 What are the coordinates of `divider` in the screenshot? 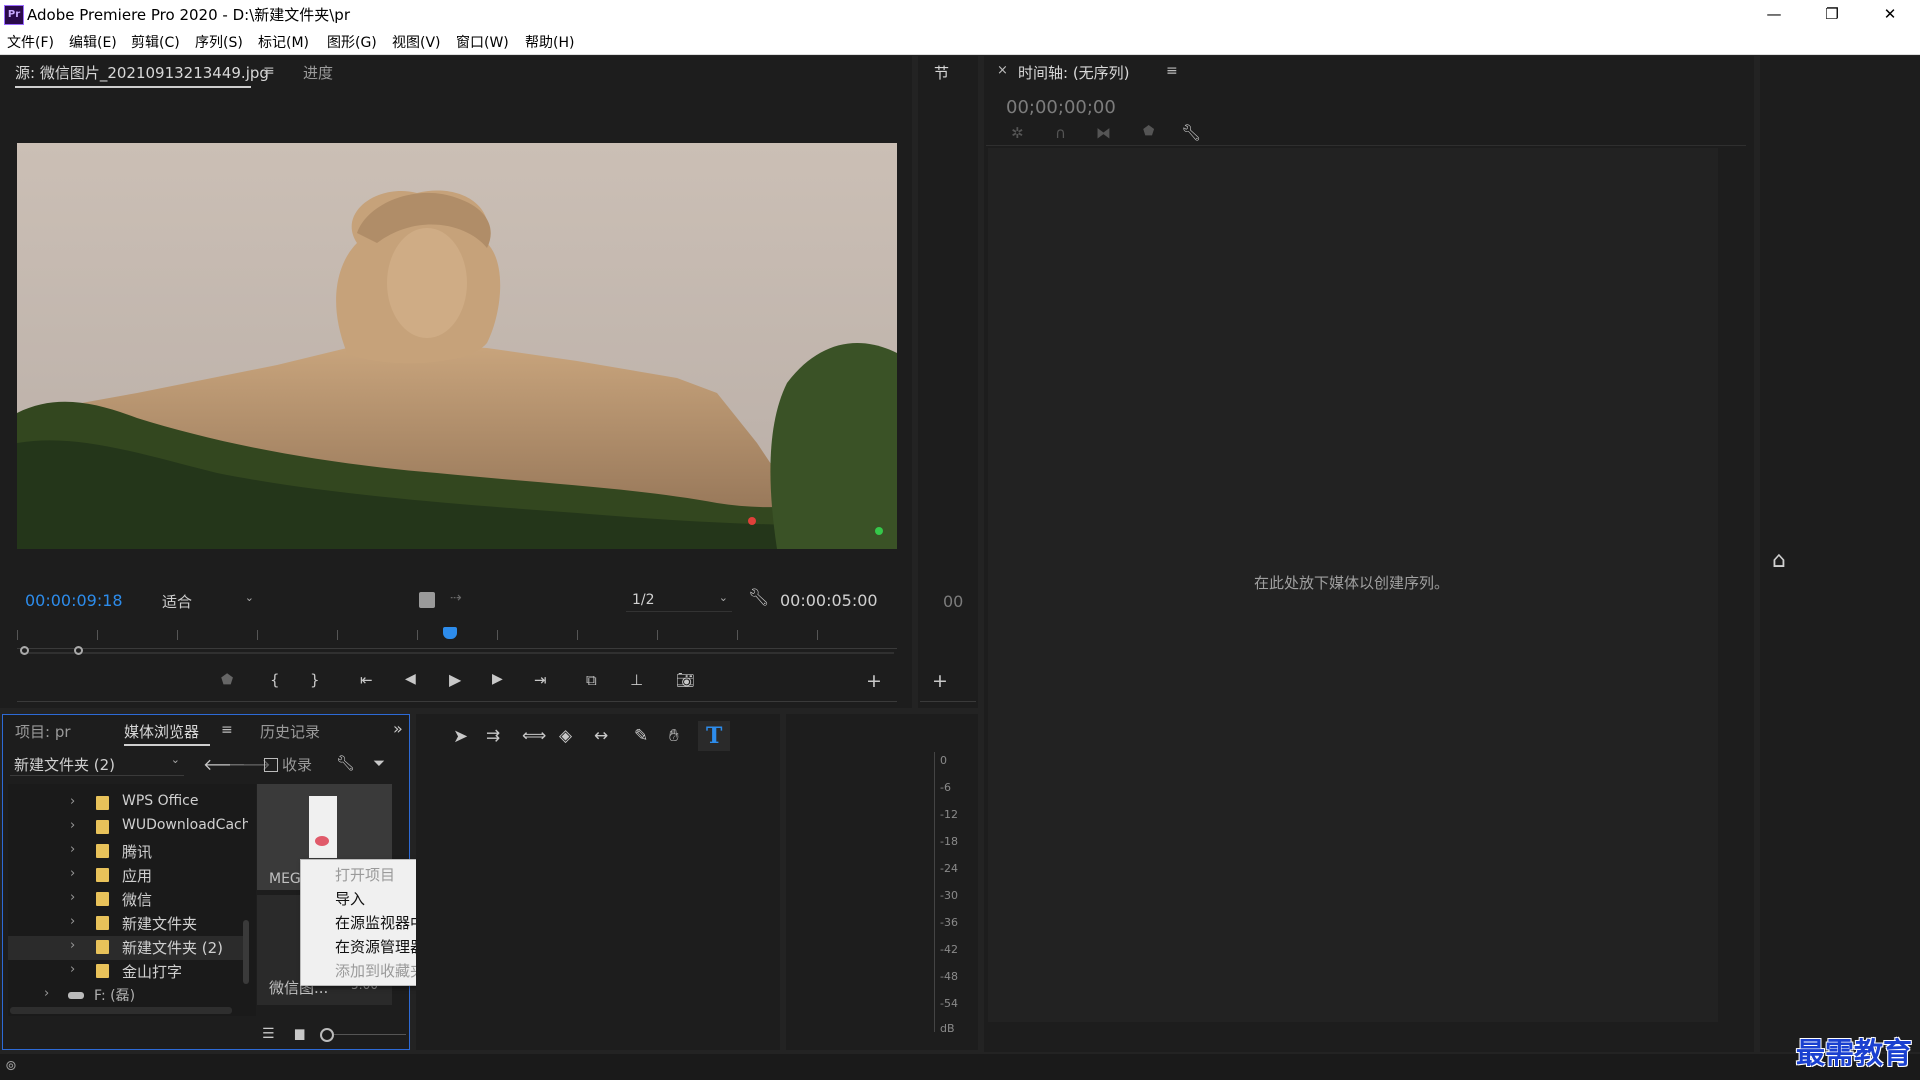 It's located at (948, 701).